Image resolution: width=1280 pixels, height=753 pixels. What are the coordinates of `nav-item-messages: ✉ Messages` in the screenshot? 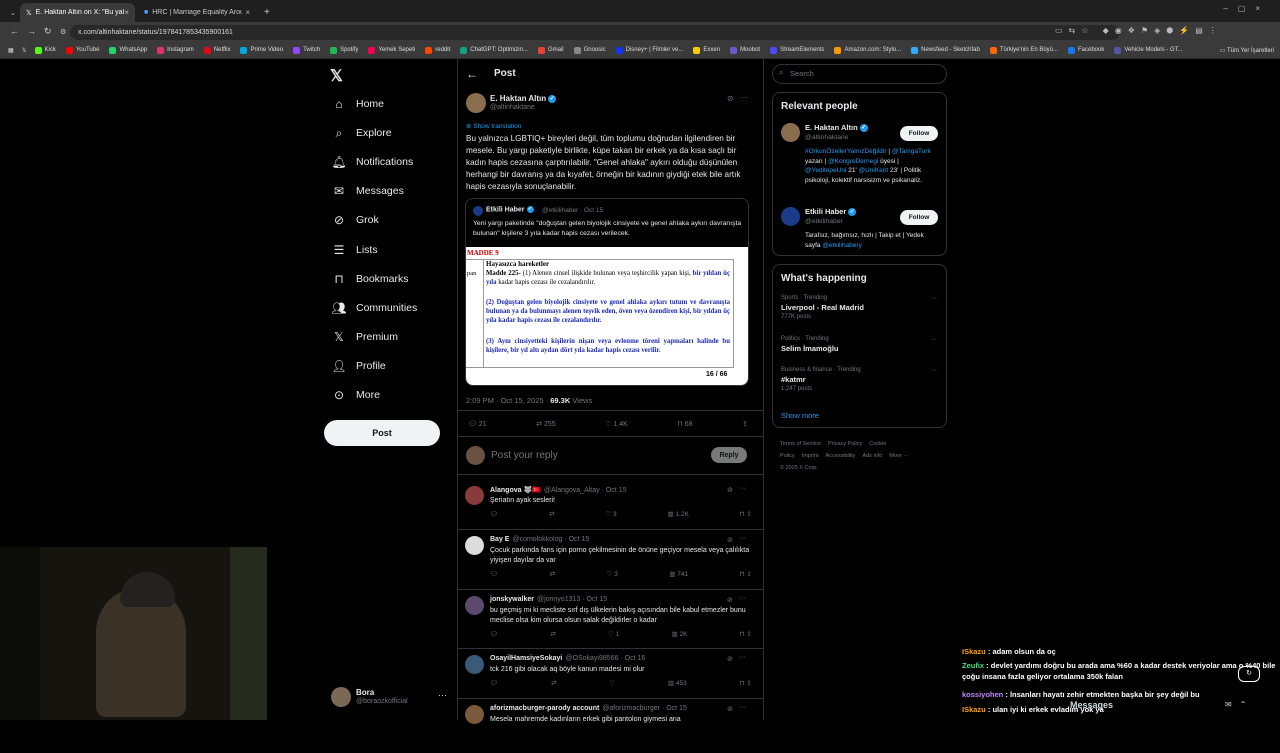 It's located at (367, 191).